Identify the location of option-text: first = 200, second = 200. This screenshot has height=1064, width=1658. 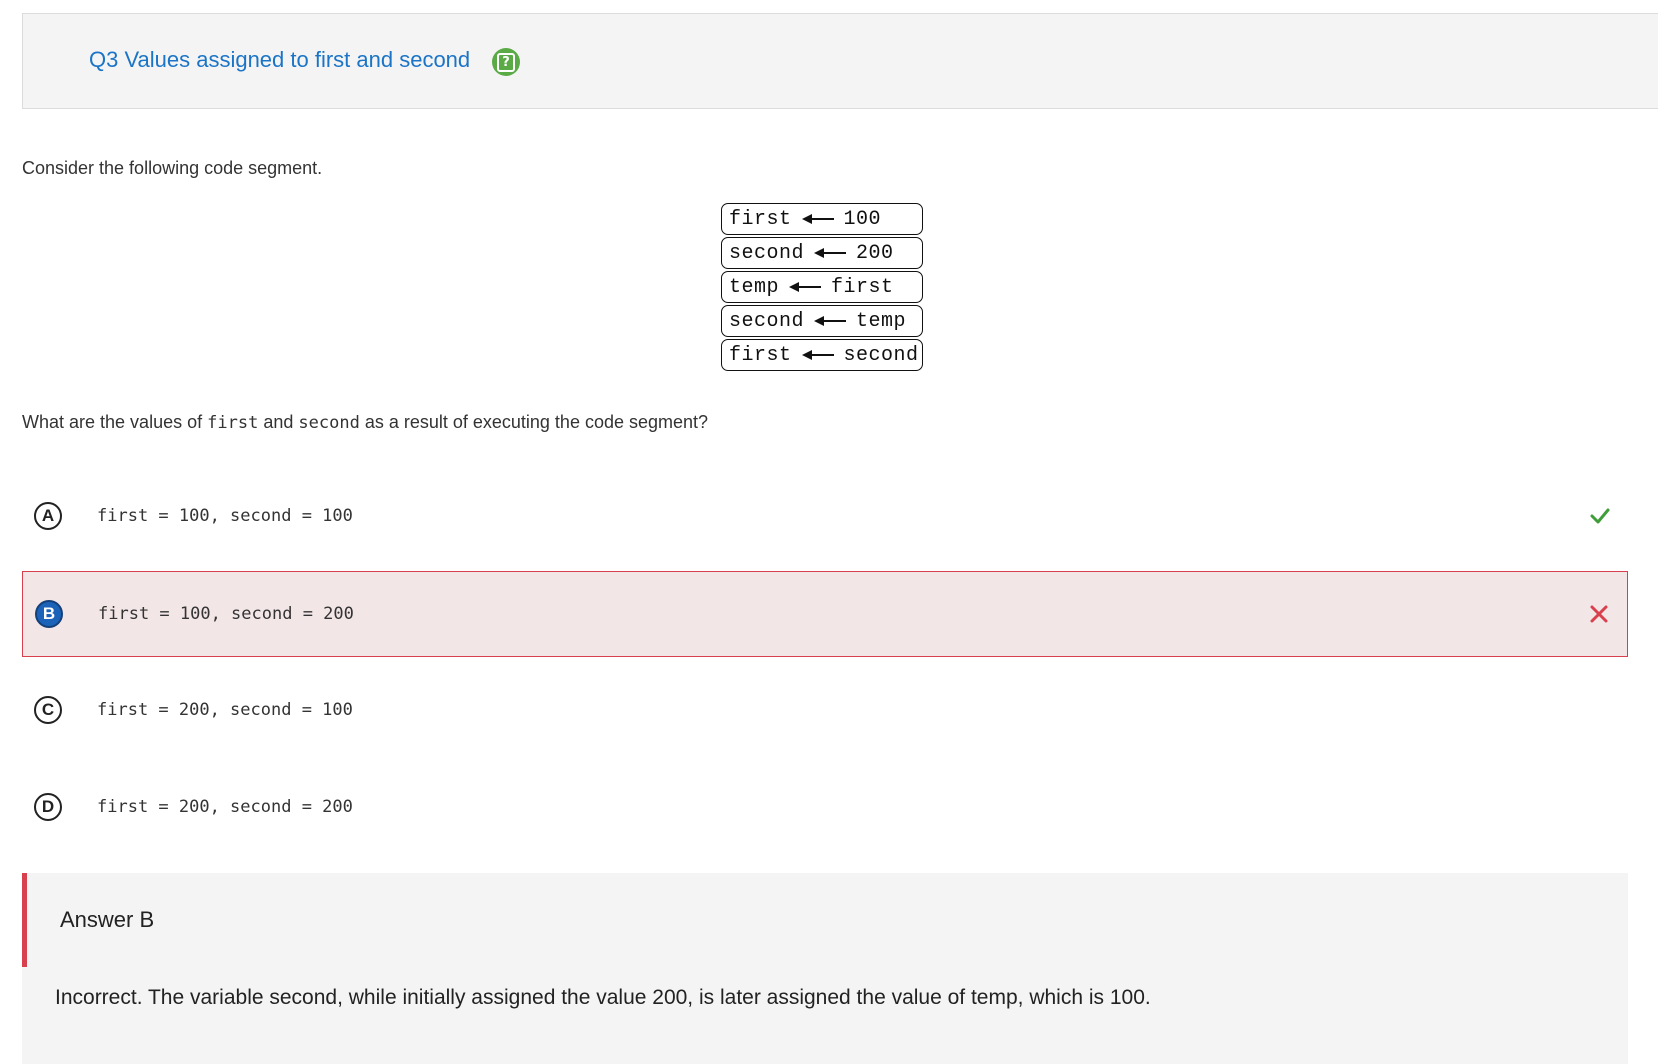
(225, 807).